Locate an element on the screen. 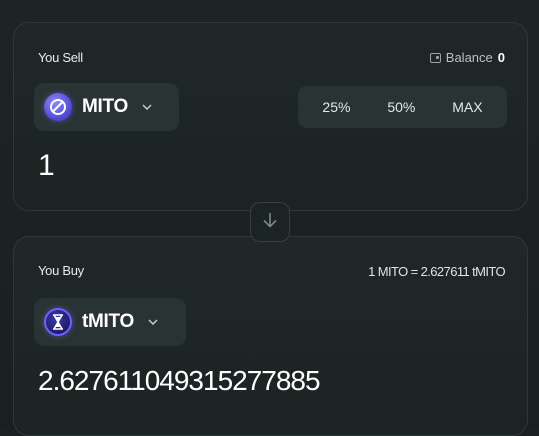  percent-selector: 25% 50% MAX is located at coordinates (402, 107).